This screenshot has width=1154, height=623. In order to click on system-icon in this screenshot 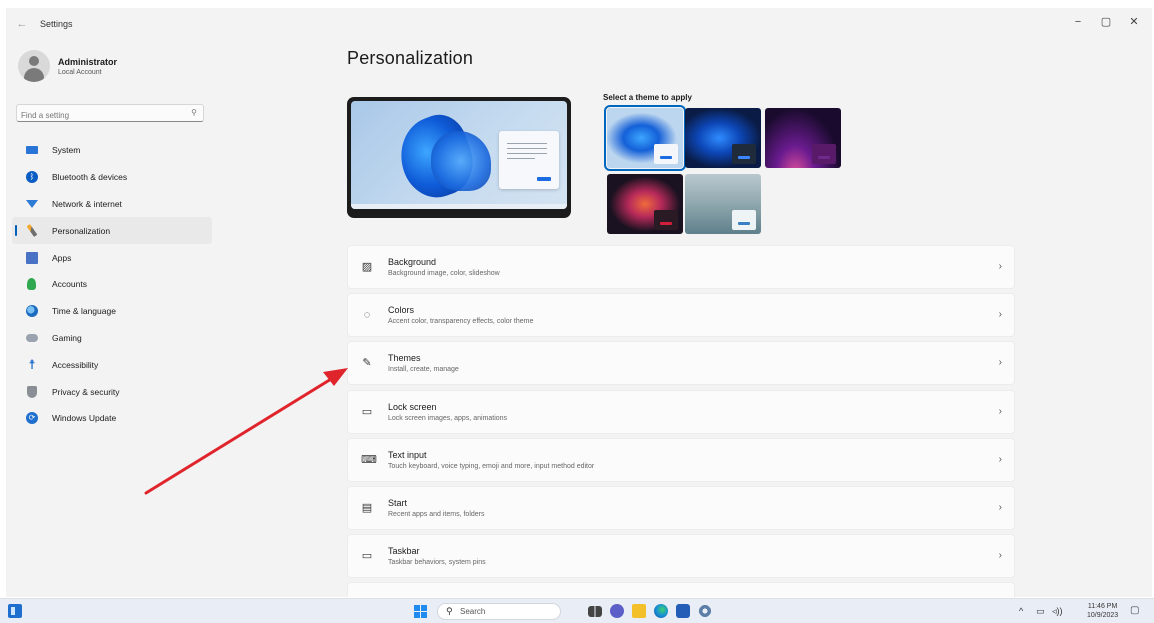, I will do `click(32, 150)`.